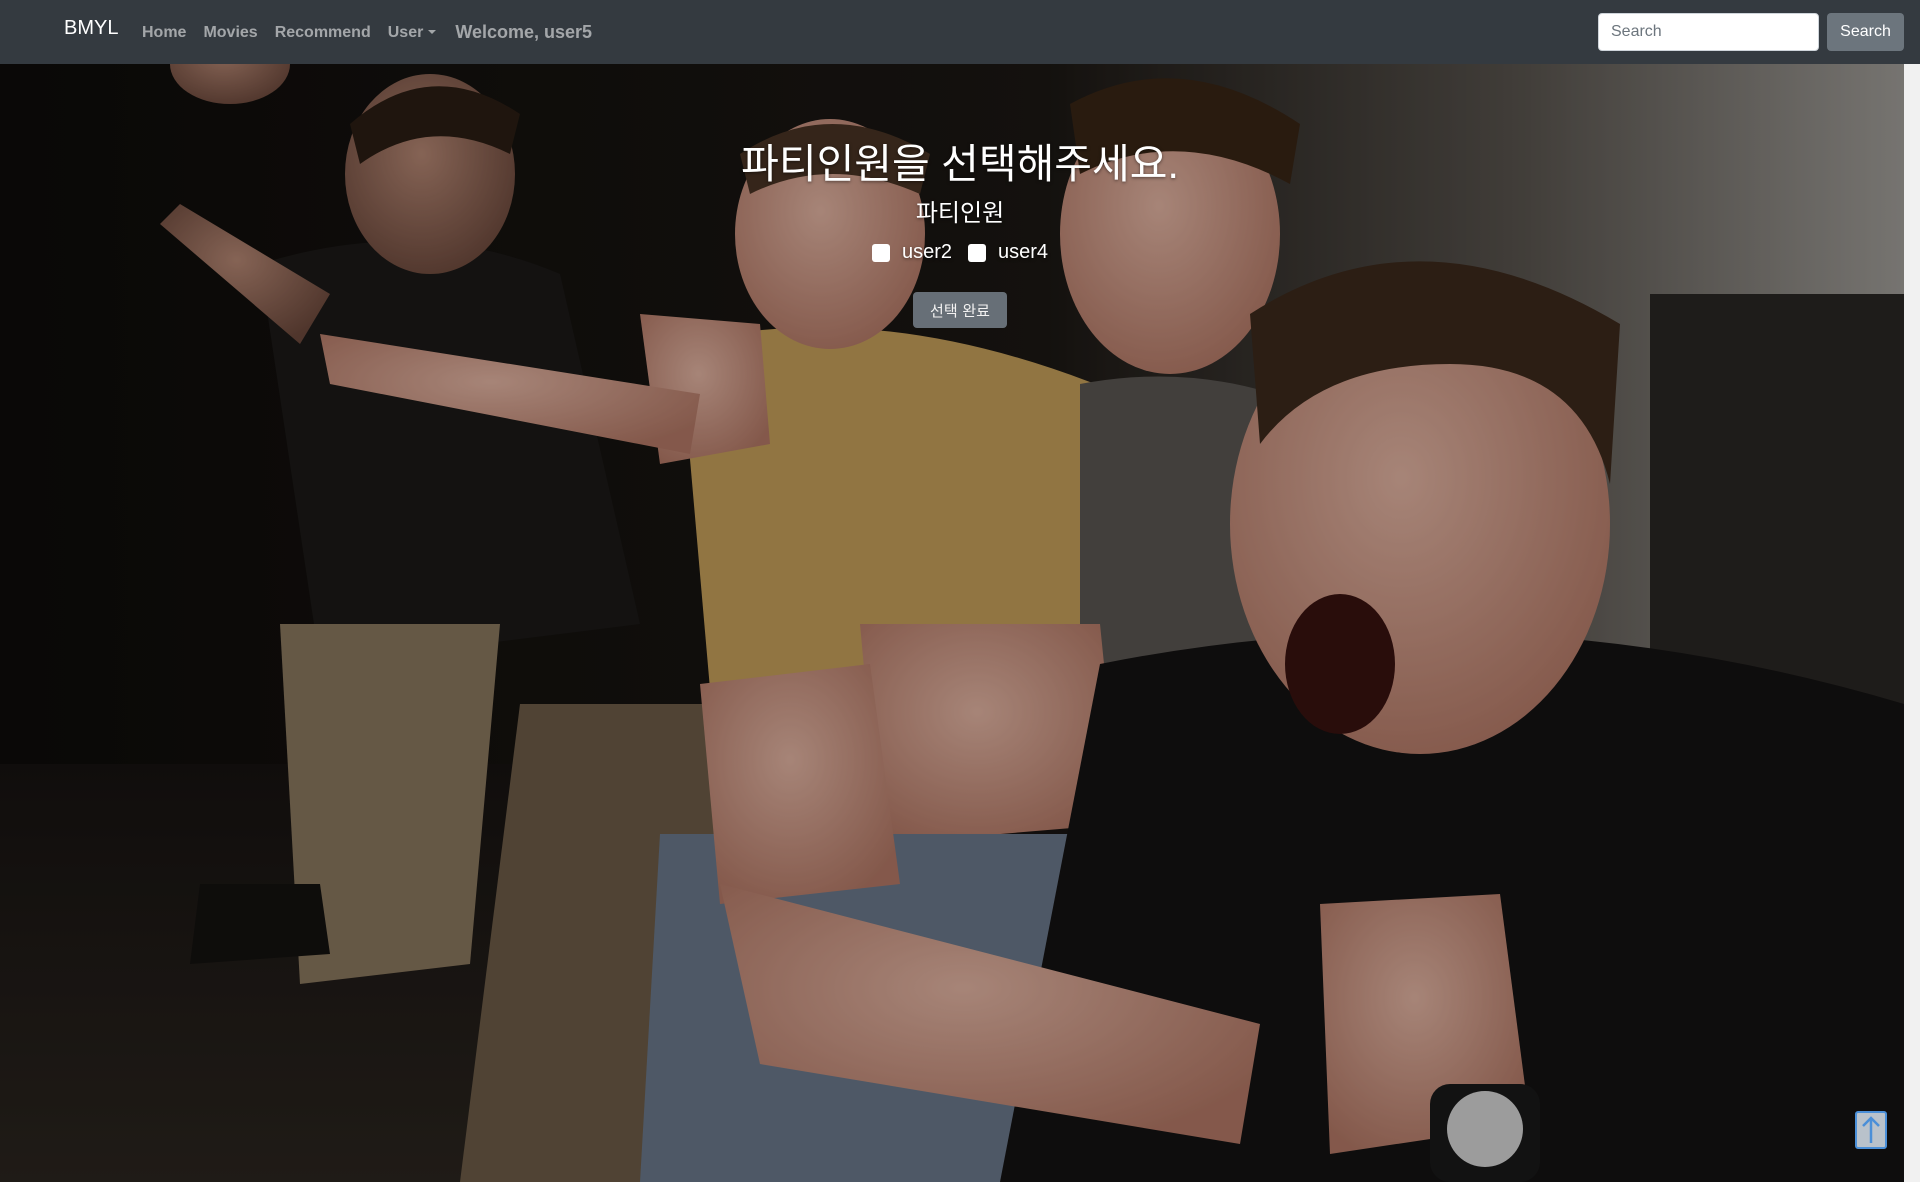 This screenshot has height=1182, width=1920. I want to click on scroll-top-button, so click(1871, 1130).